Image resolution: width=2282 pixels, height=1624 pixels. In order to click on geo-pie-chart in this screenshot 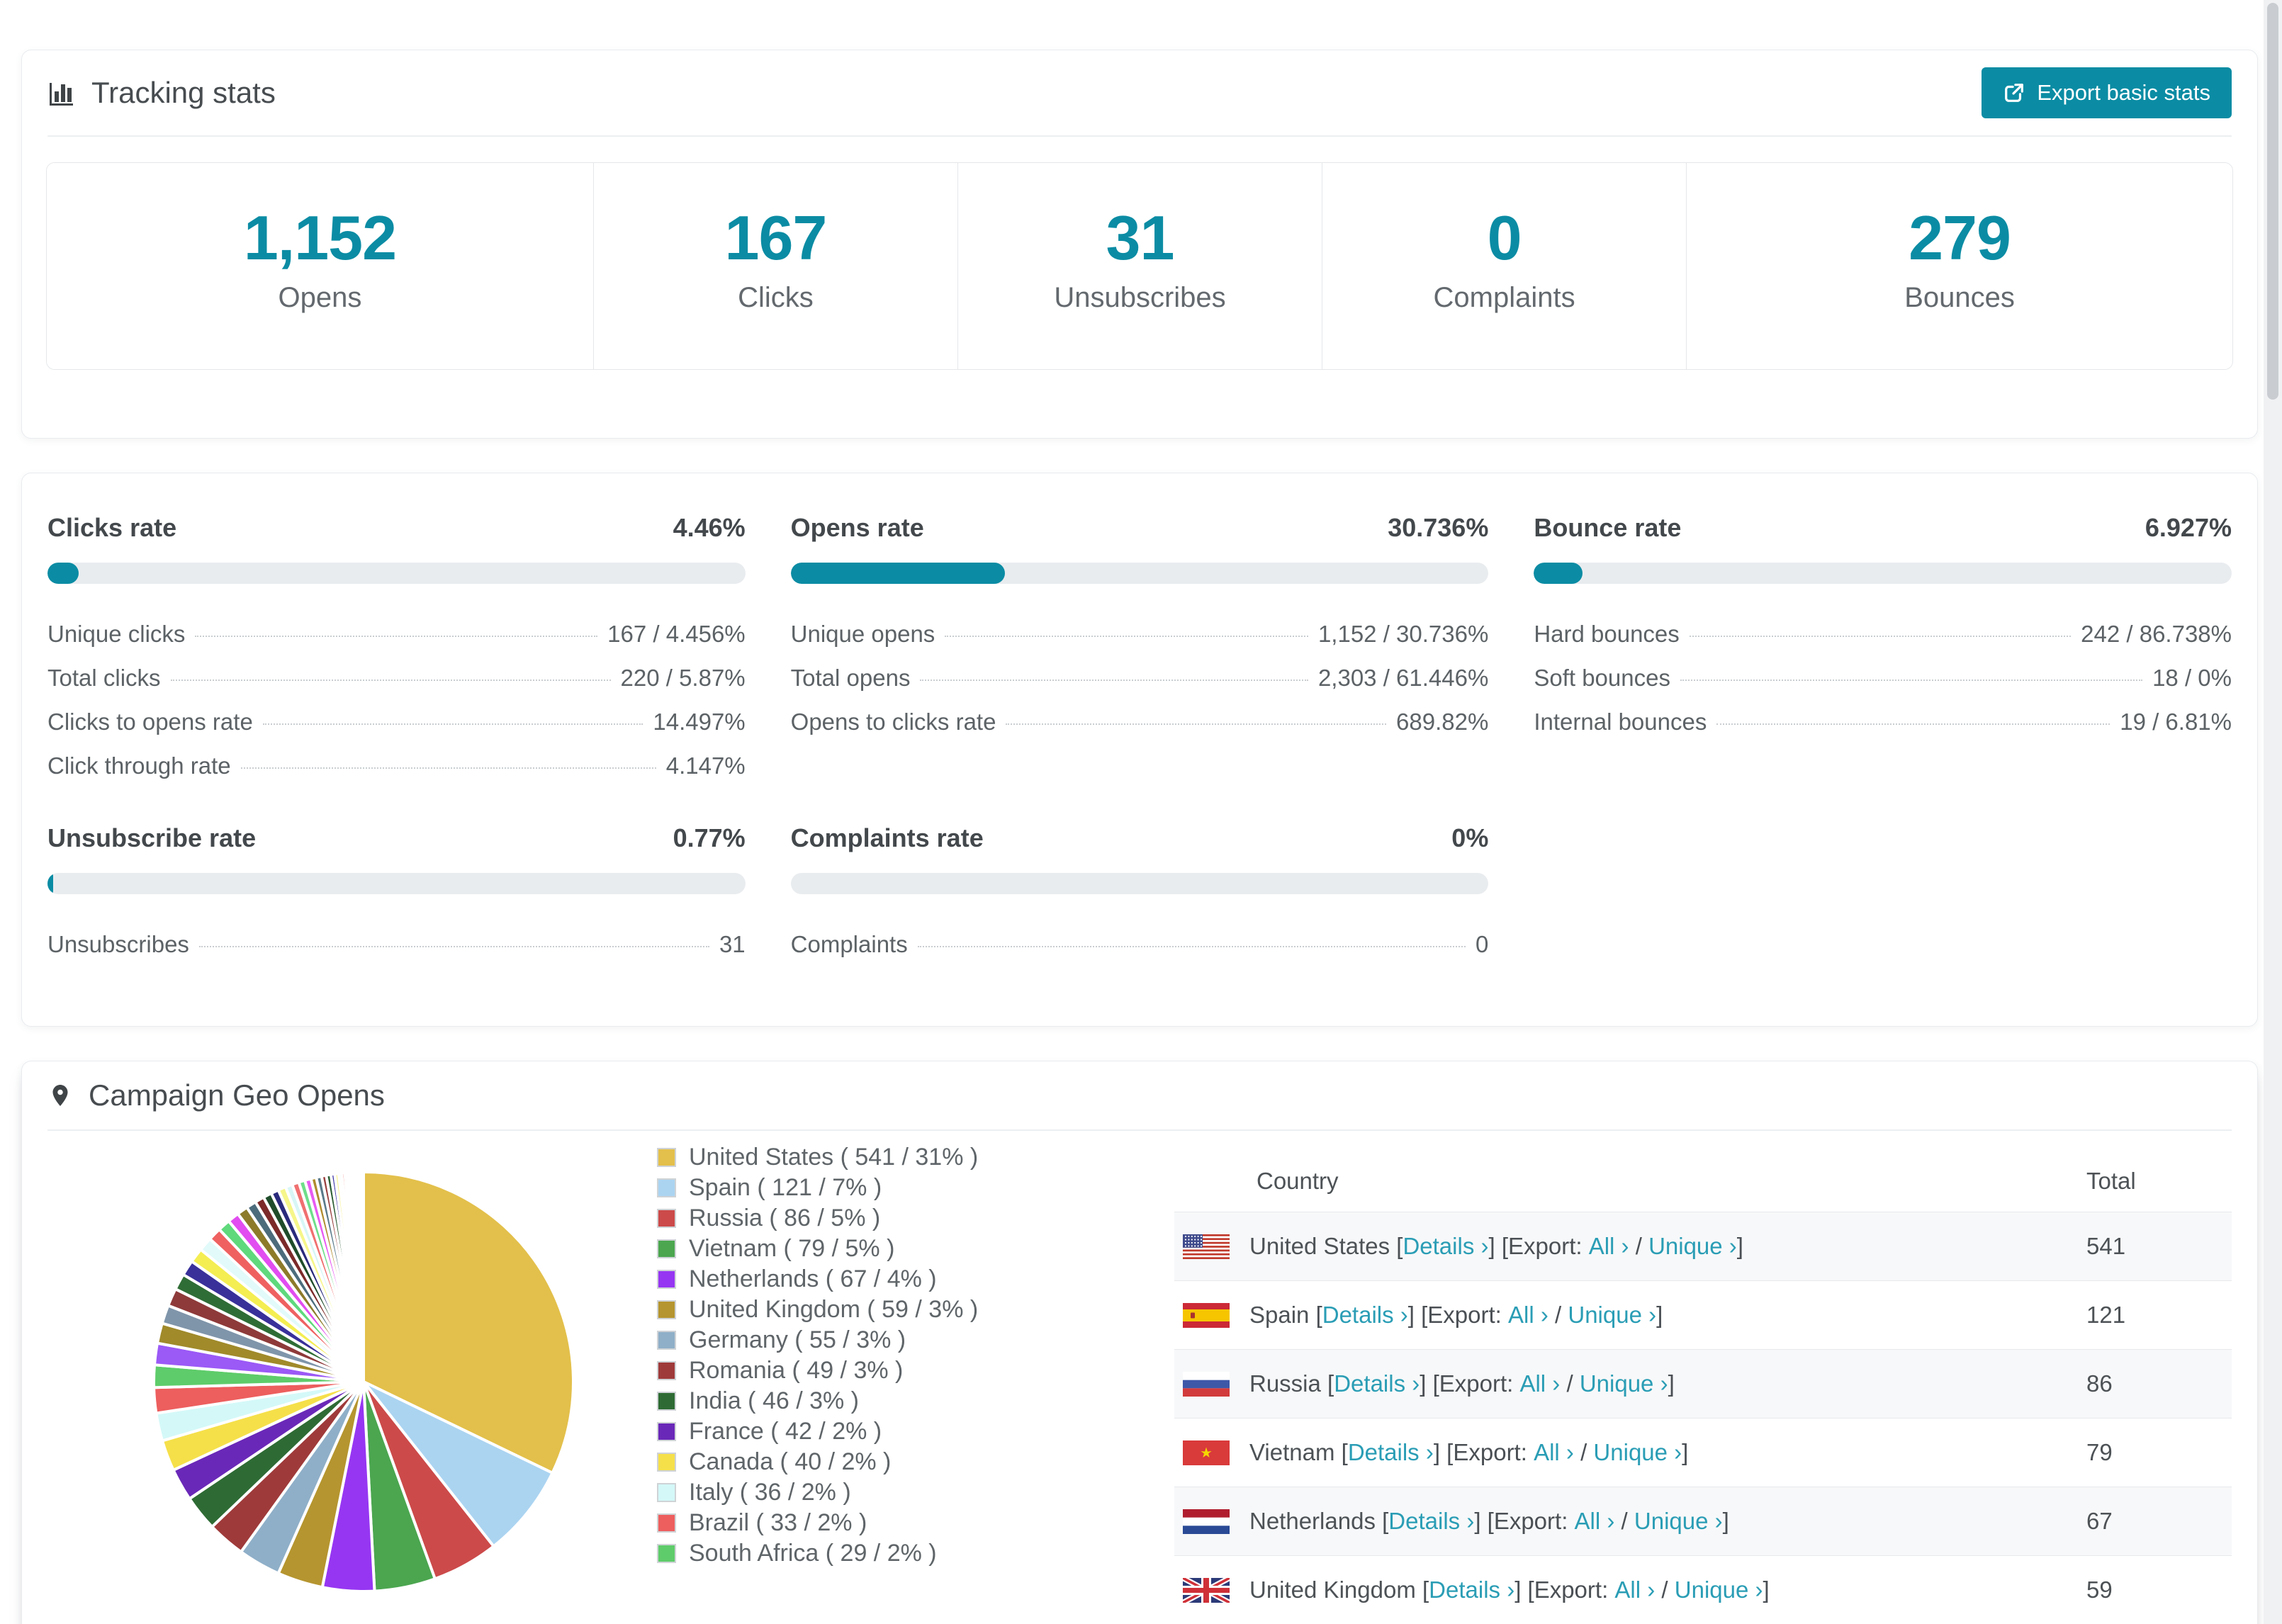, I will do `click(352, 1378)`.